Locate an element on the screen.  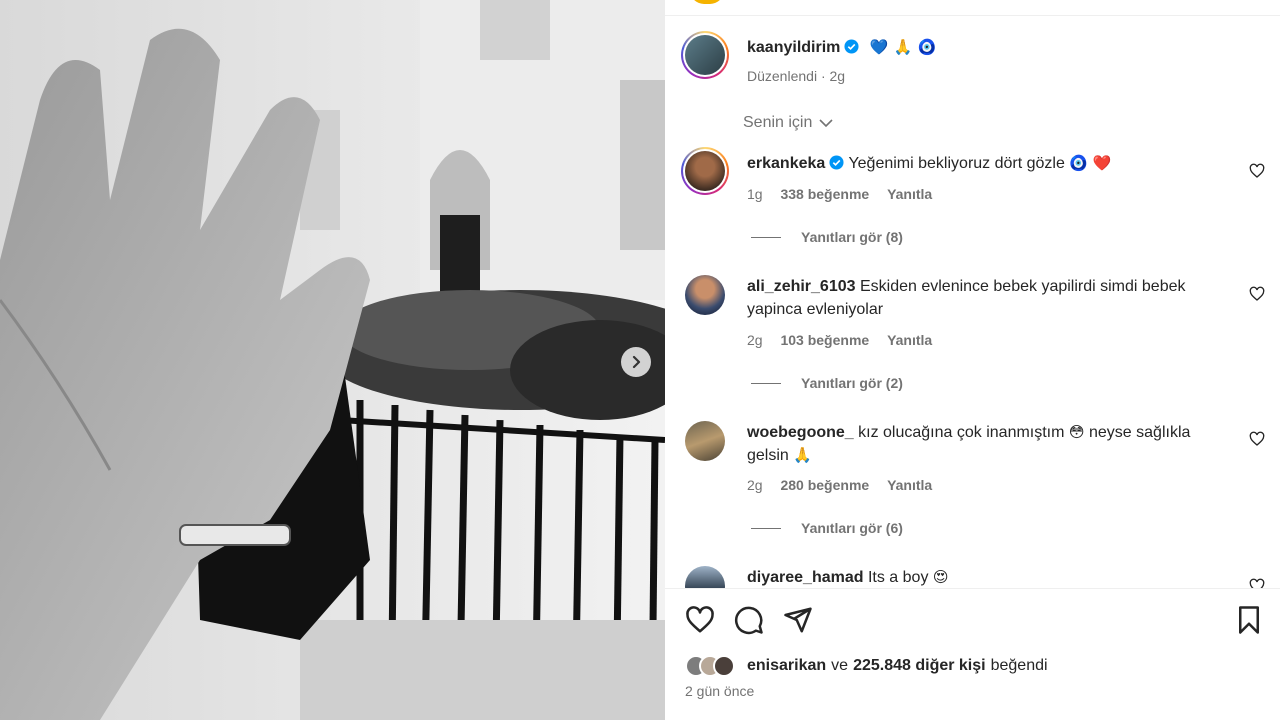
view-replies-label: Yanıtları gör (8) is located at coordinates (852, 237).